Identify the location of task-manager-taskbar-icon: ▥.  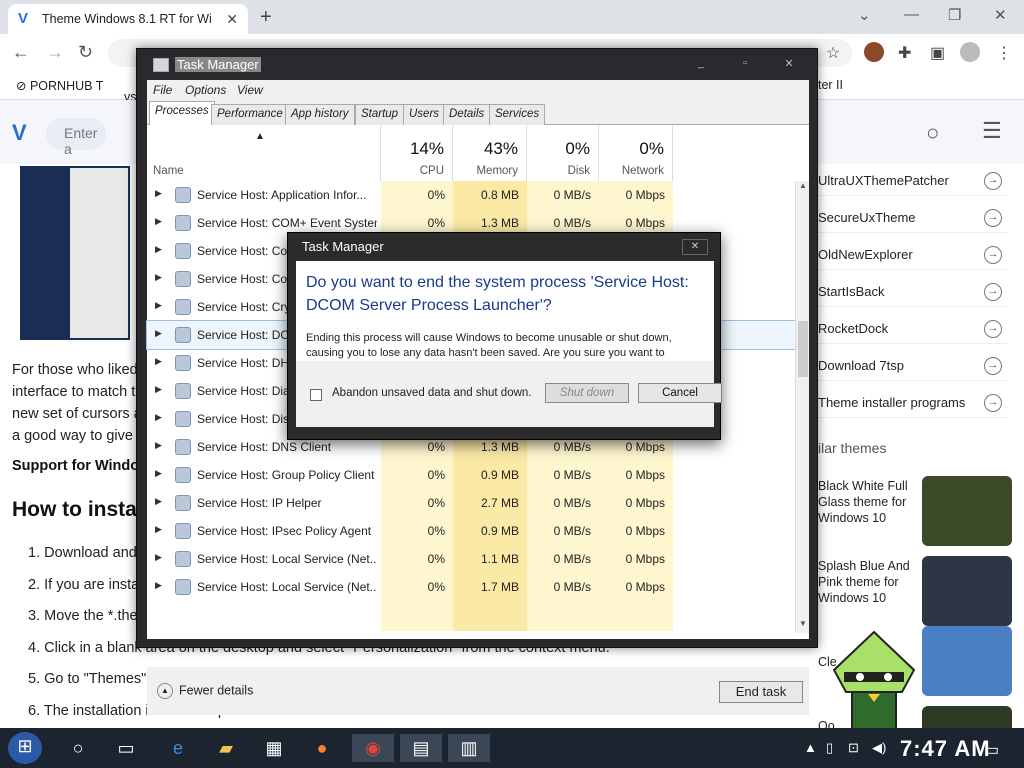
(469, 748).